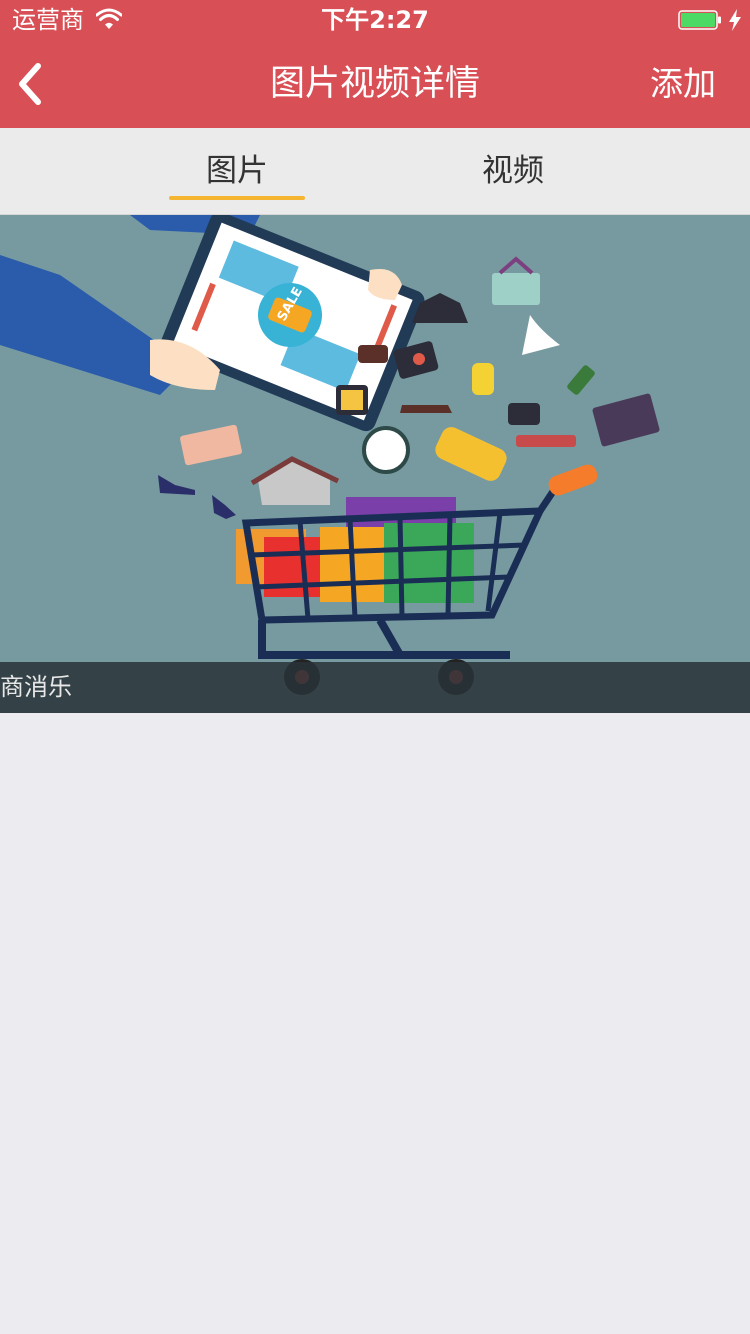  I want to click on tab-videos: 视频, so click(513, 171).